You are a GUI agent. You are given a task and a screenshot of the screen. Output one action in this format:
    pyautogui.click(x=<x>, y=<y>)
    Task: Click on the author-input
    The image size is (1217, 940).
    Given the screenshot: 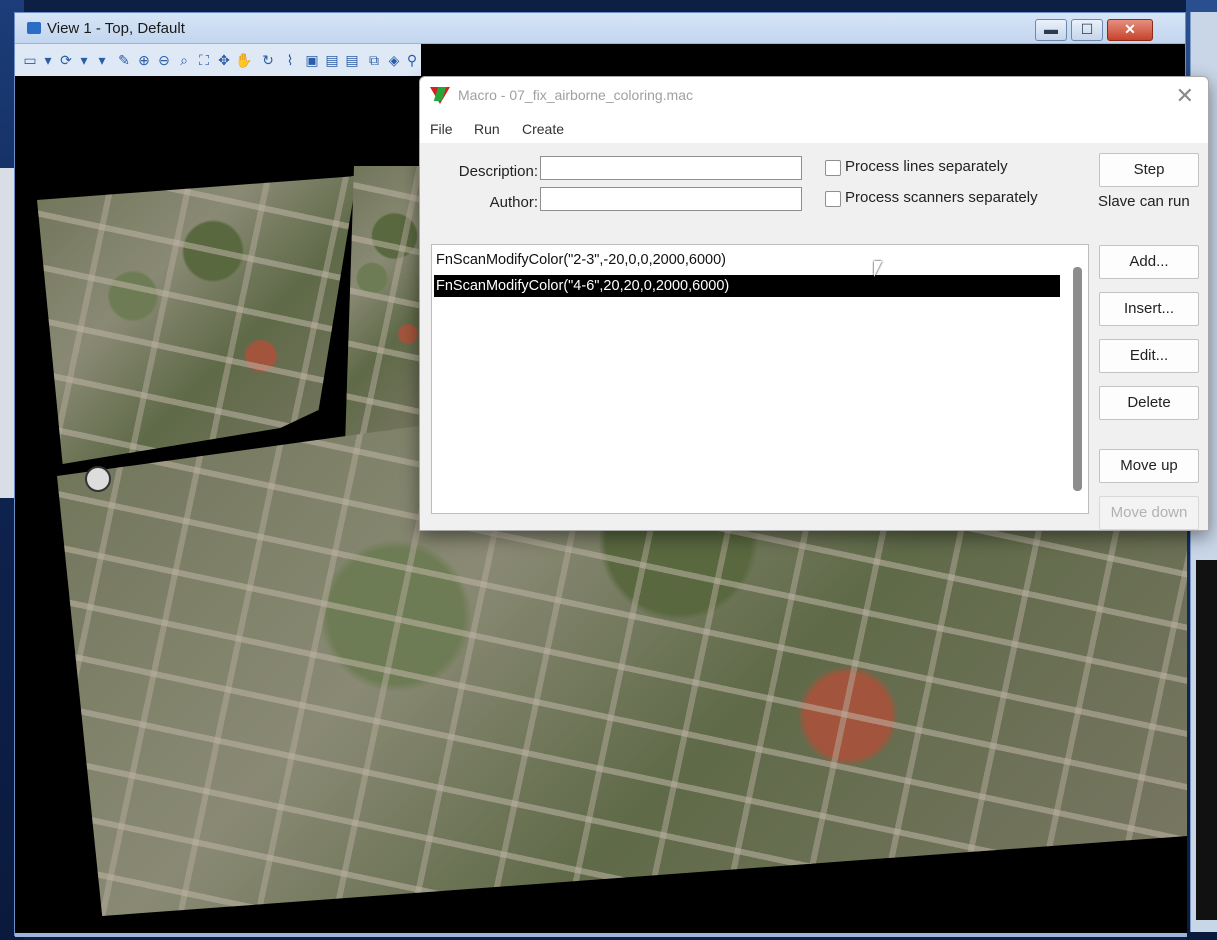 What is the action you would take?
    pyautogui.click(x=671, y=199)
    